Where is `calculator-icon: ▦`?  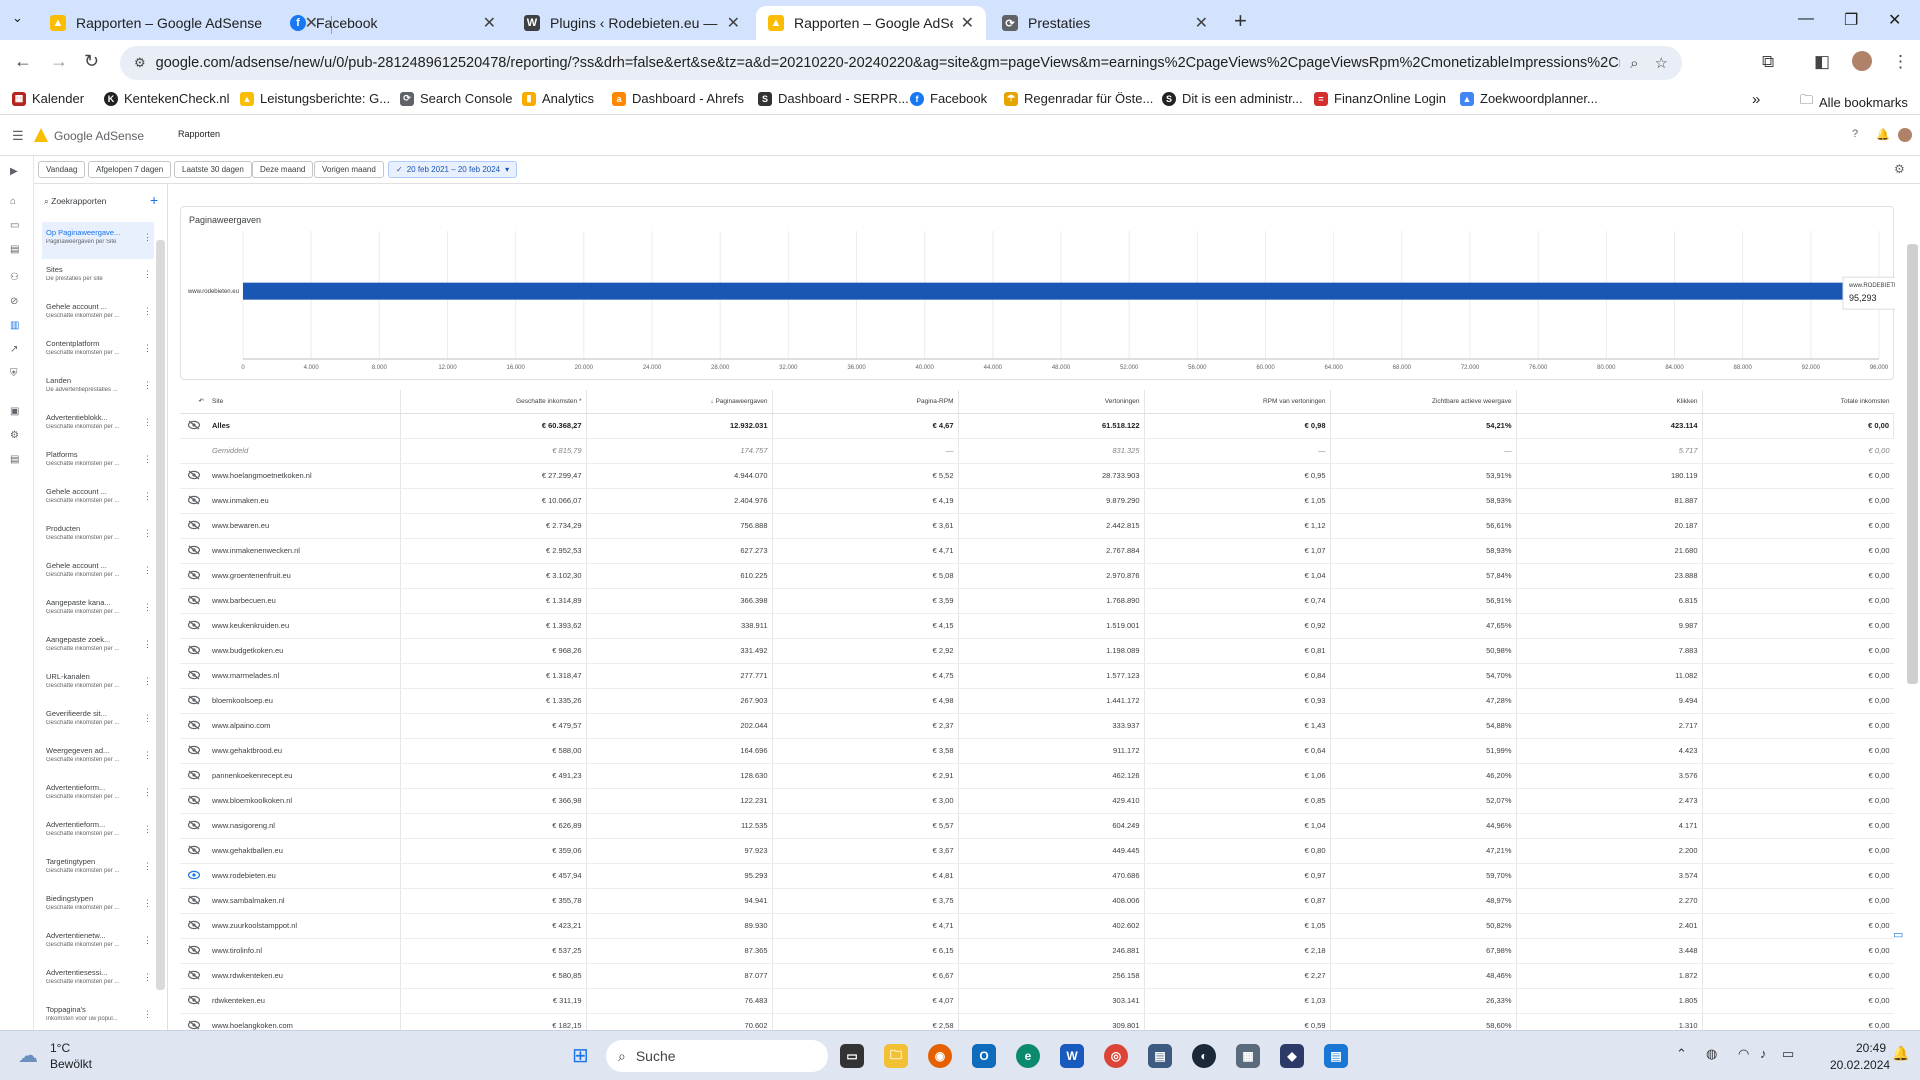 calculator-icon: ▦ is located at coordinates (1248, 1056).